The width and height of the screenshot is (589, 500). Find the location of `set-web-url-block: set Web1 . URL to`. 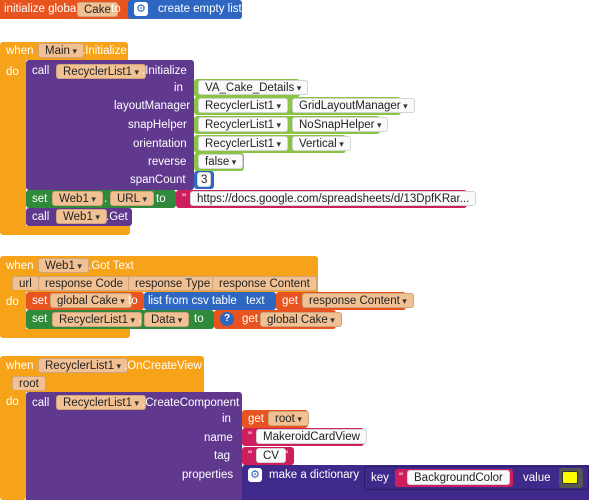

set-web-url-block: set Web1 . URL to is located at coordinates (101, 199).